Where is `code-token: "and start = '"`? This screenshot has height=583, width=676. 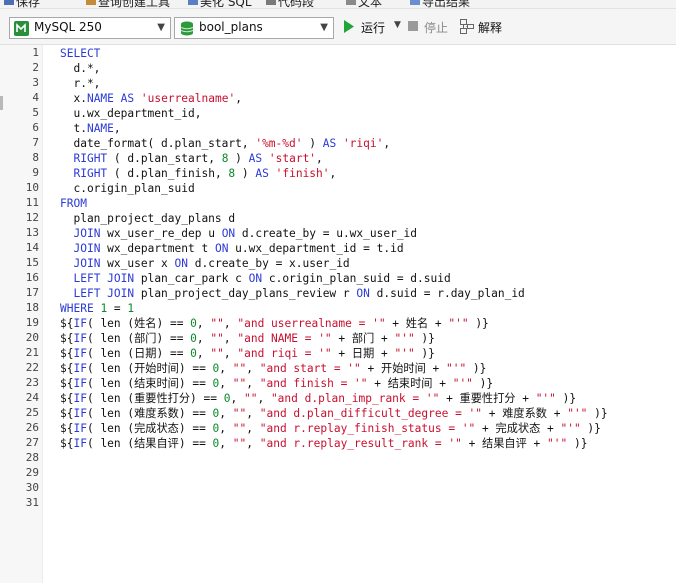 code-token: "and start = '" is located at coordinates (310, 368).